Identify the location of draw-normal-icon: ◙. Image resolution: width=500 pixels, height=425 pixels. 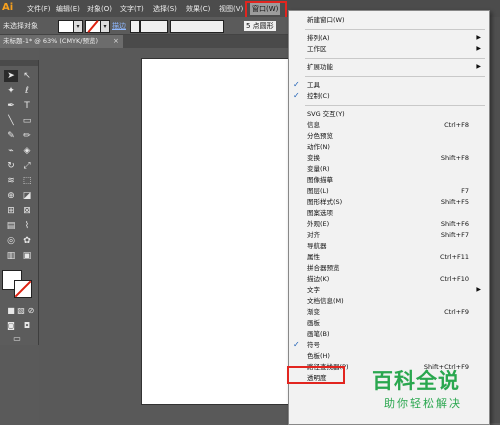
(11, 326).